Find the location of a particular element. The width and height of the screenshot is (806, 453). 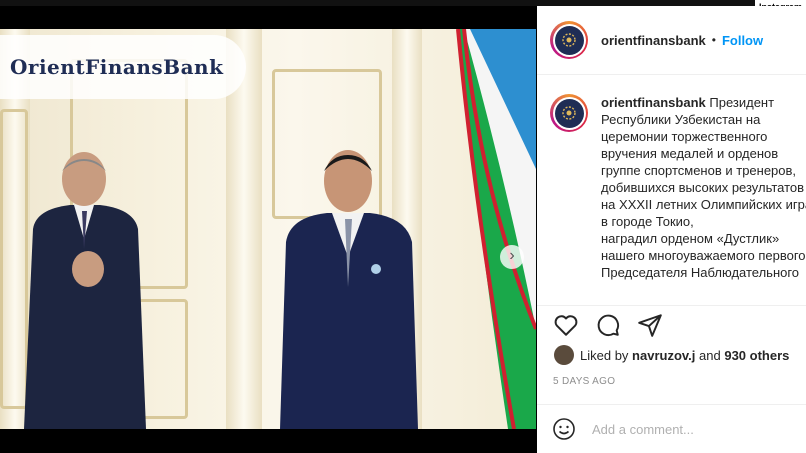

header-username-link: orientfinansbank is located at coordinates (653, 40).